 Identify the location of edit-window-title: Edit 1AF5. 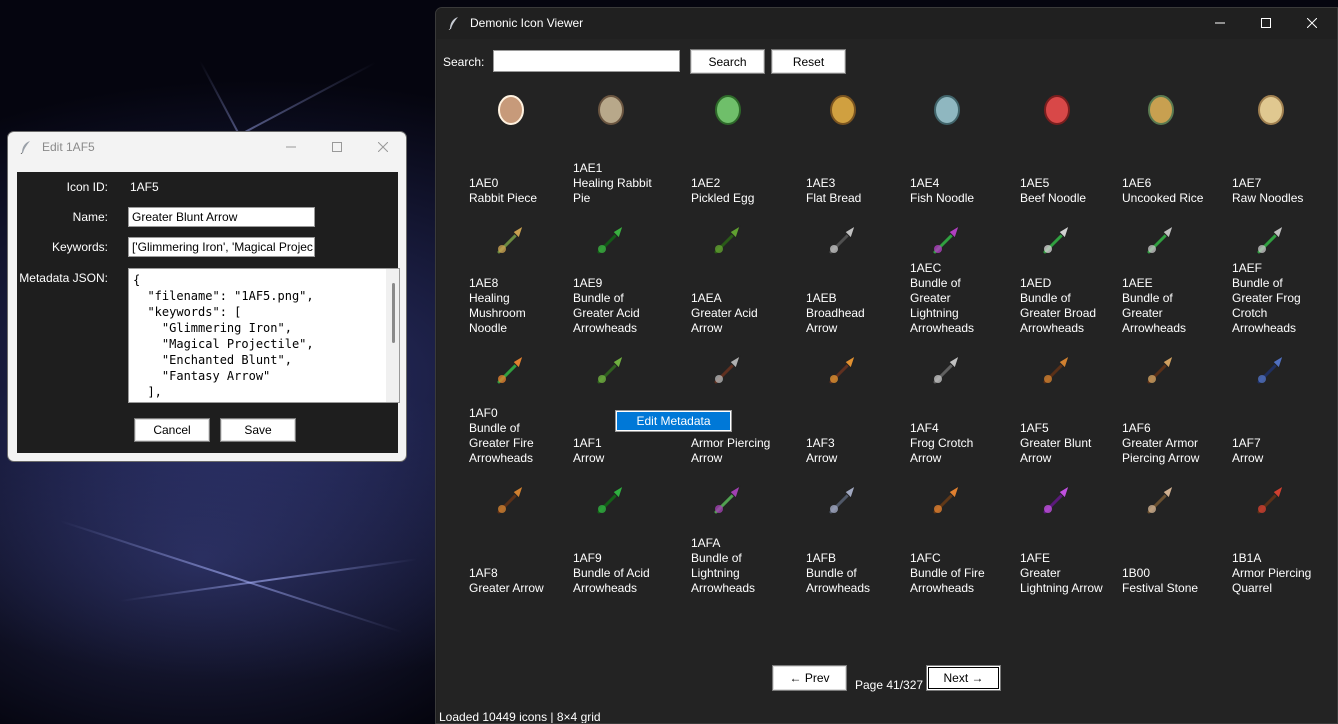
(68, 147).